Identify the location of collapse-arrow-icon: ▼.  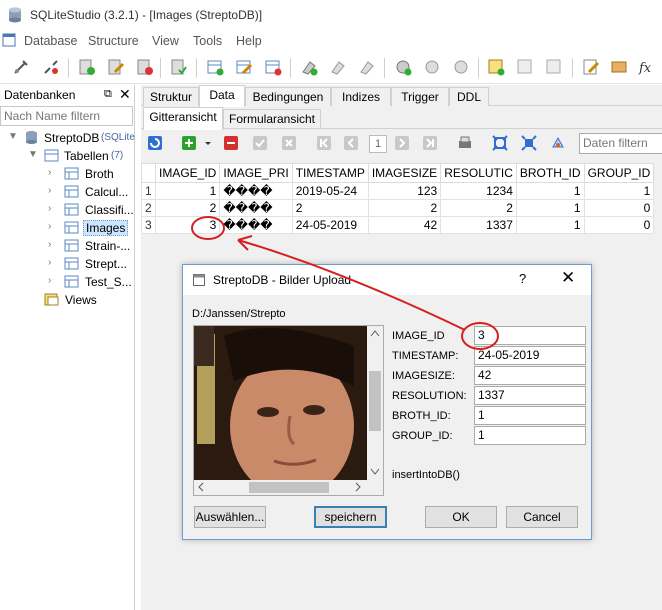
(33, 154).